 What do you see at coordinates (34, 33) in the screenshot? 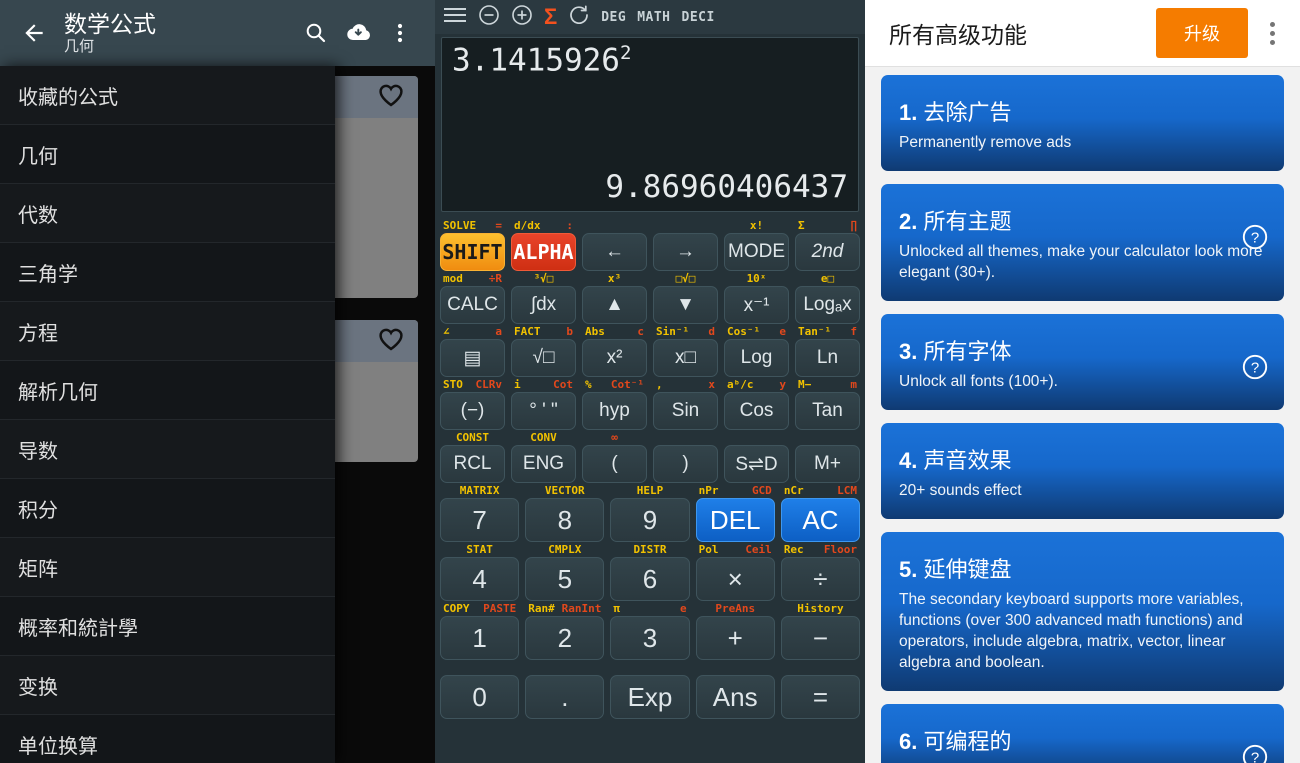
I see `back-arrow-icon` at bounding box center [34, 33].